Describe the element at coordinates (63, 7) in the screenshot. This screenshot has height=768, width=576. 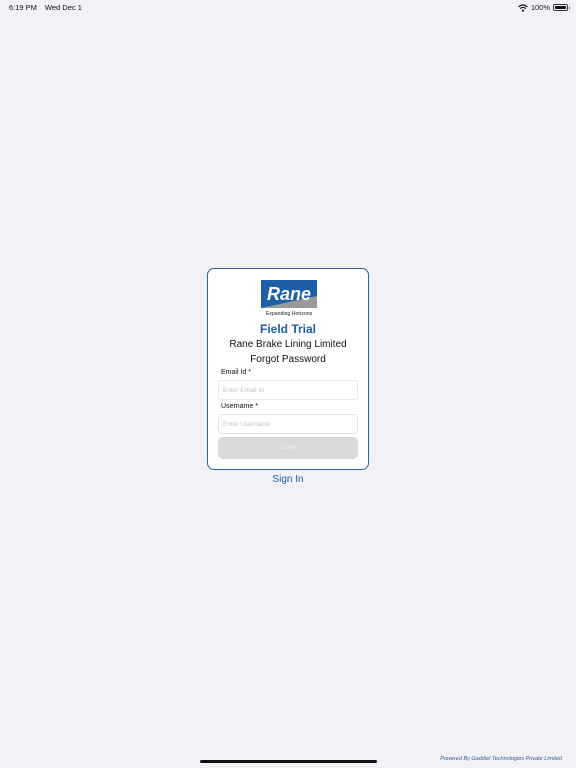
I see `status-date: Wed Dec 1` at that location.